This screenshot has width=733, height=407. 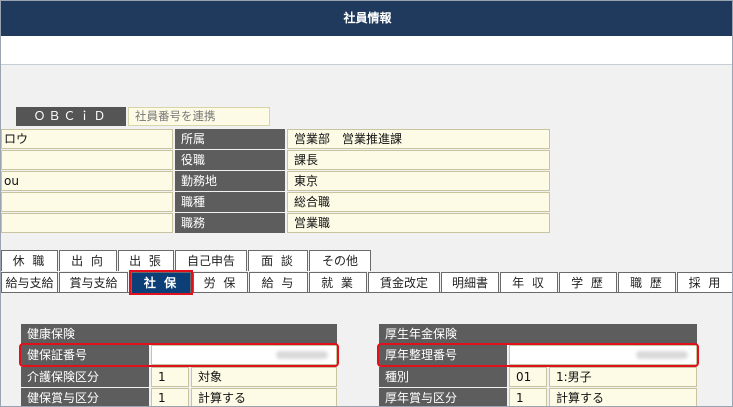 What do you see at coordinates (170, 397) in the screenshot?
I see `health-bonus-code: 1` at bounding box center [170, 397].